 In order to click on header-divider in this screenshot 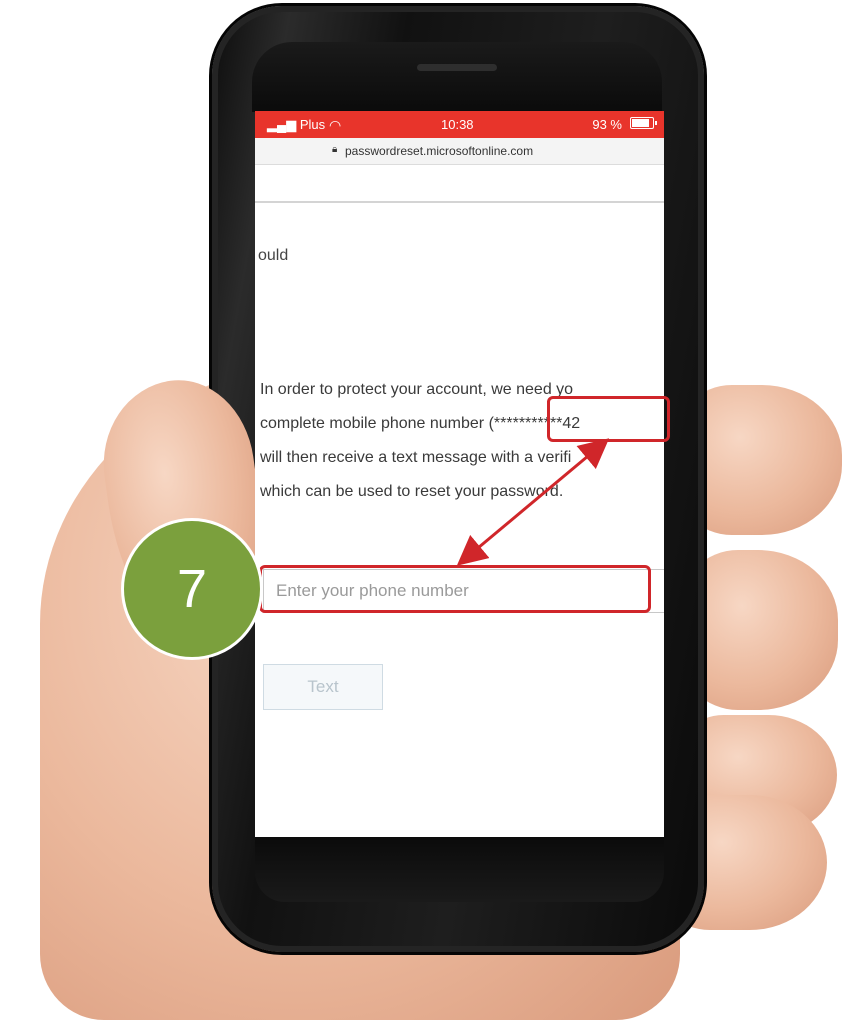, I will do `click(459, 202)`.